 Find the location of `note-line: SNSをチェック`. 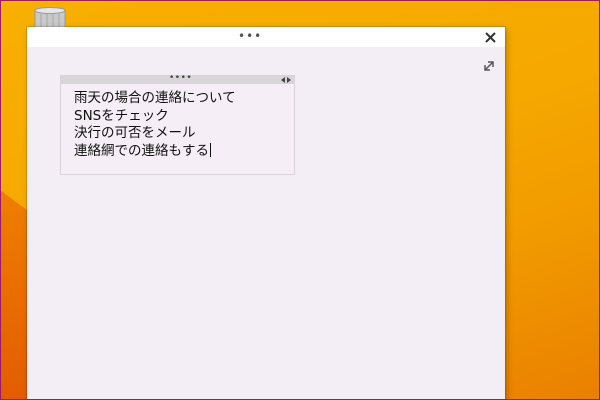

note-line: SNSをチェック is located at coordinates (121, 115).